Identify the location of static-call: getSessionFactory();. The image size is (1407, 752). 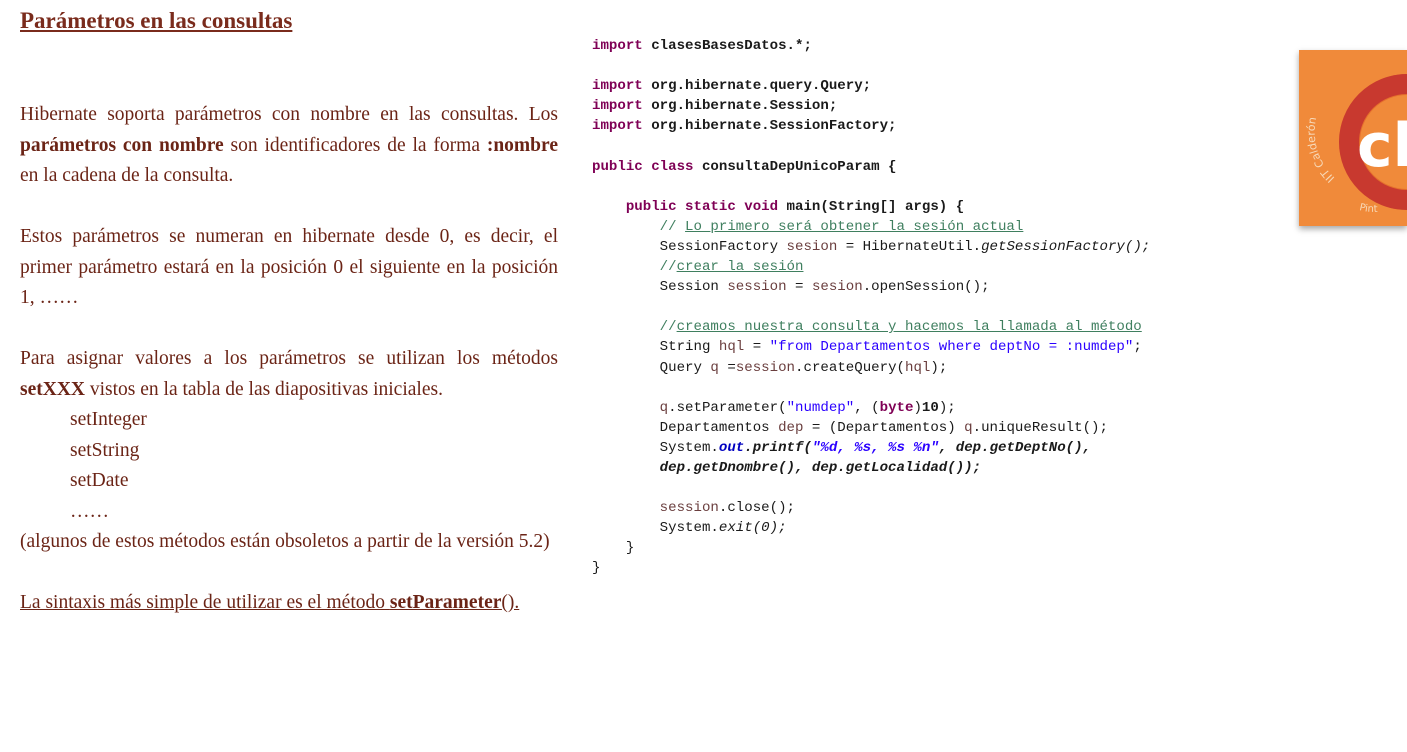
(1066, 246).